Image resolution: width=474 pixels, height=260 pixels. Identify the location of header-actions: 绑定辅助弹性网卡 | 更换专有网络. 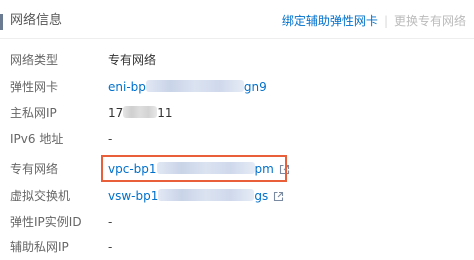
(374, 21).